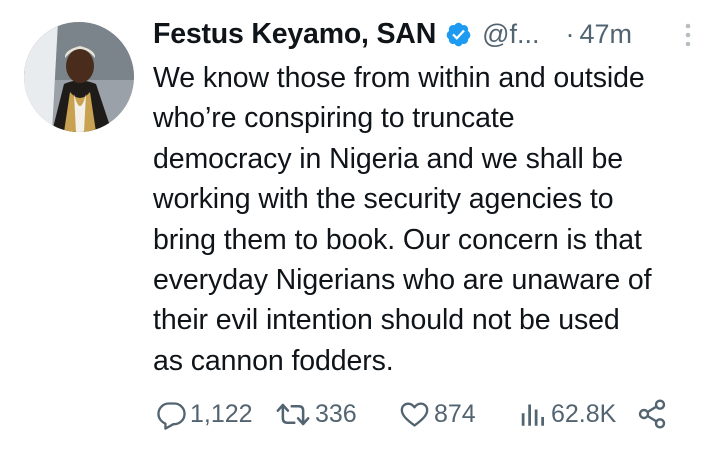 The image size is (720, 452). What do you see at coordinates (334, 118) in the screenshot?
I see `tweet-line: who’re conspiring to truncate` at bounding box center [334, 118].